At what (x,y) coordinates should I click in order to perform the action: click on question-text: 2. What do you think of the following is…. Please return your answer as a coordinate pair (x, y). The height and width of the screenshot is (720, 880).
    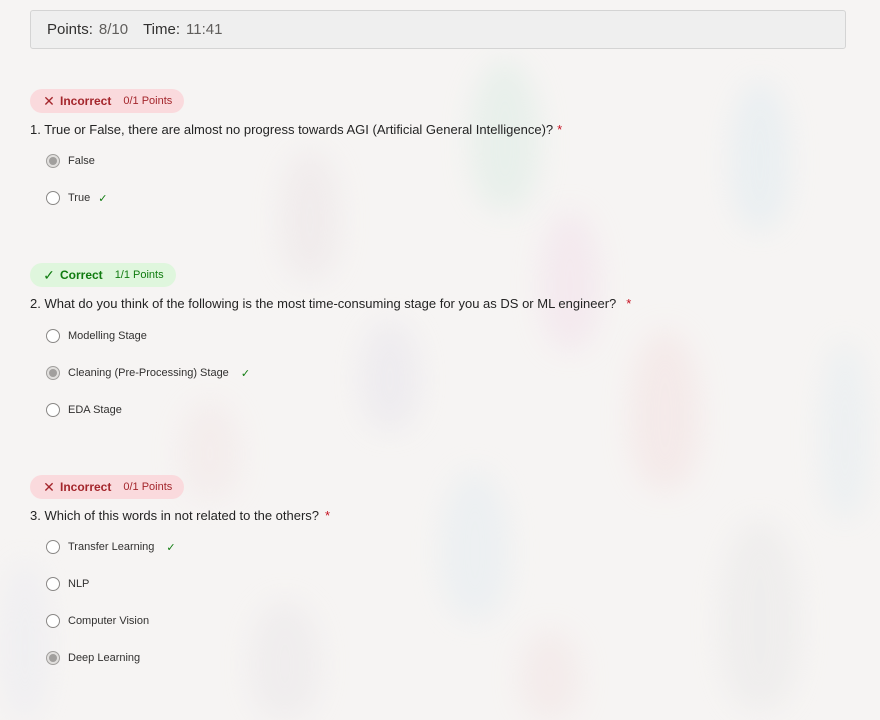
    Looking at the image, I should click on (430, 304).